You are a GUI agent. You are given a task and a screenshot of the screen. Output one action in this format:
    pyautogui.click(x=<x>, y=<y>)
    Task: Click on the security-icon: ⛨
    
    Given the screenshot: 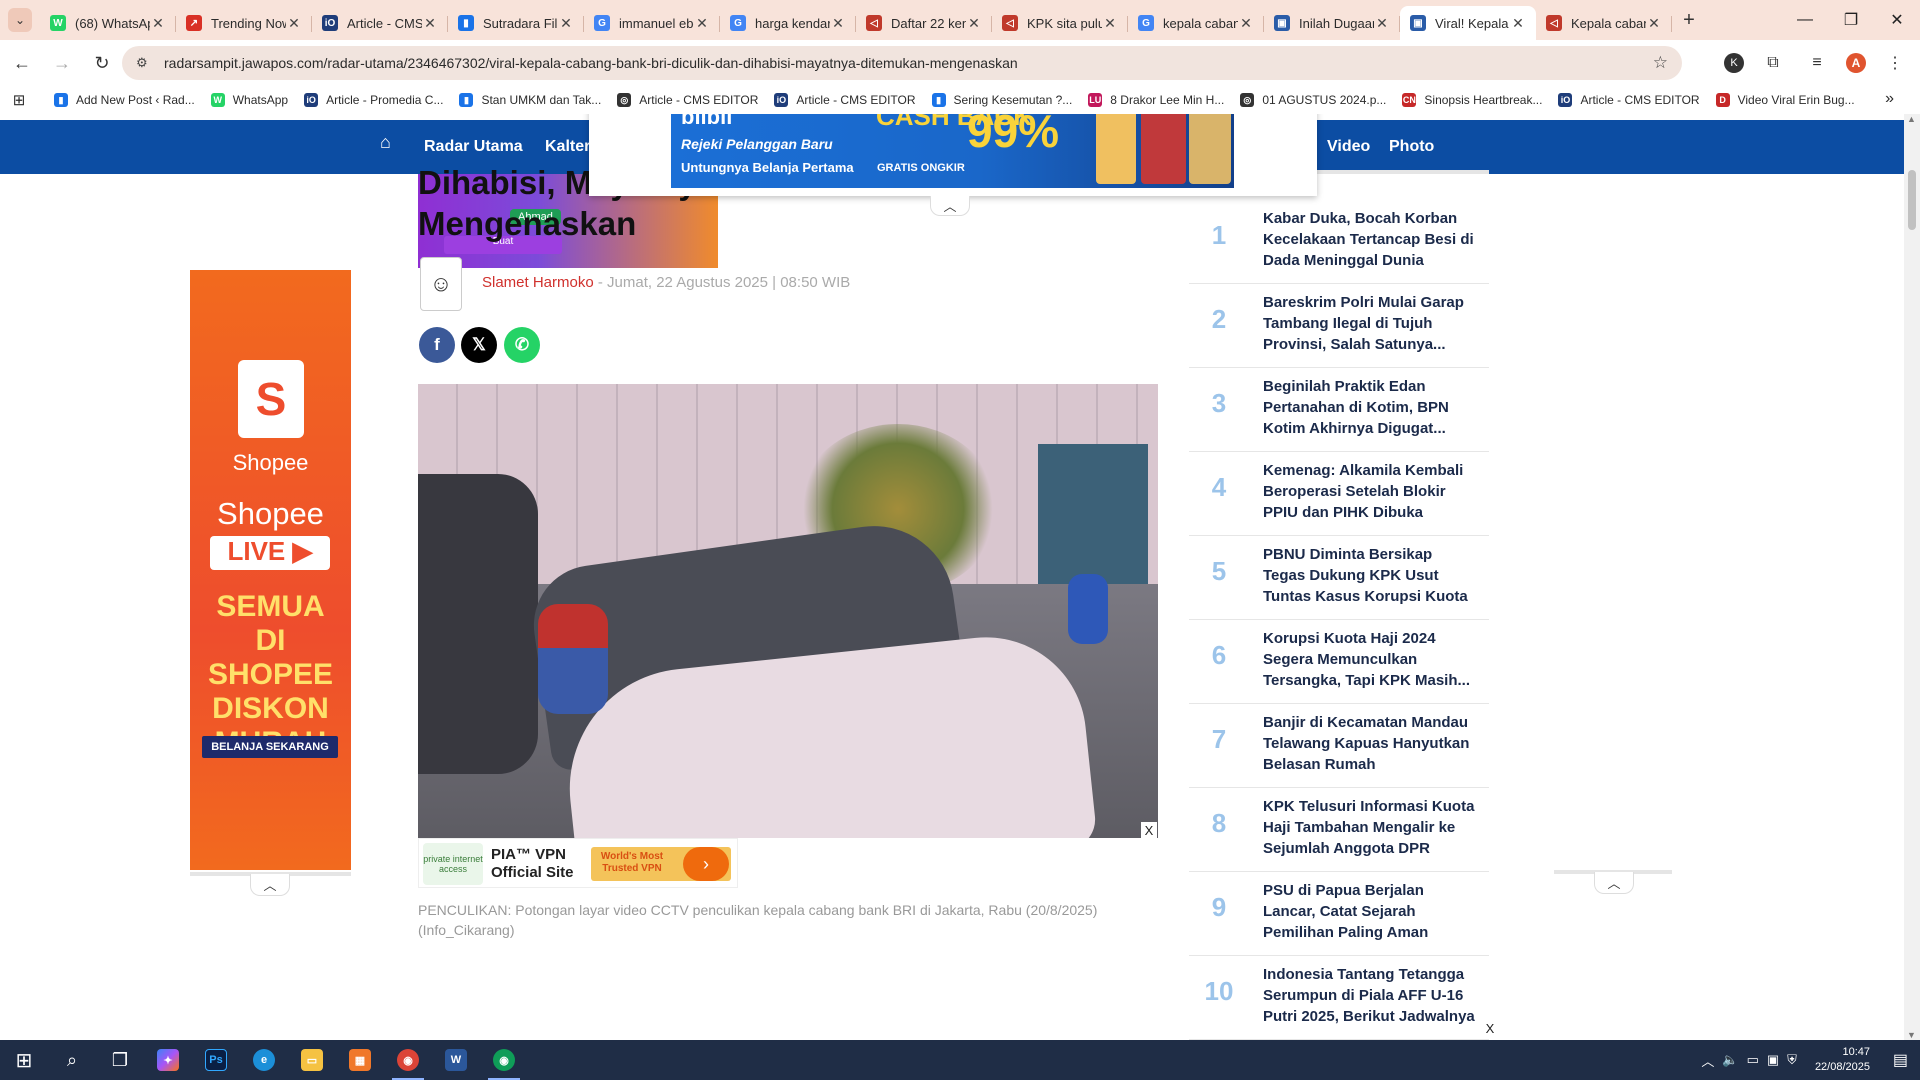 What is the action you would take?
    pyautogui.click(x=1792, y=1060)
    